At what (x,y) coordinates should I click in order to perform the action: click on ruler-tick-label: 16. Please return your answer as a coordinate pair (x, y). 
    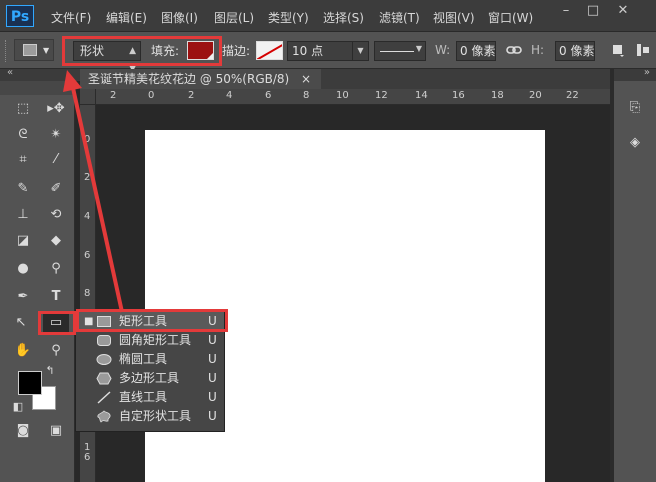
    Looking at the image, I should click on (458, 95).